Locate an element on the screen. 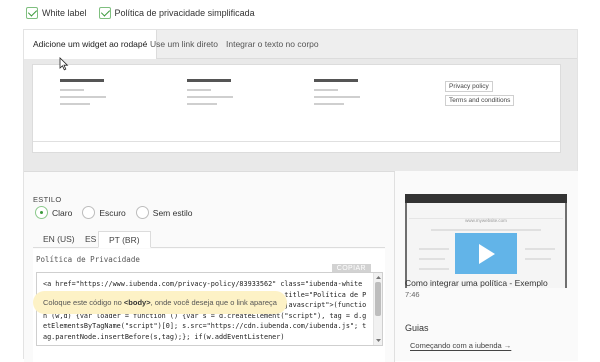 Image resolution: width=600 pixels, height=362 pixels. tab-footer-widget: Adicione um widget ao rodapé is located at coordinates (91, 45).